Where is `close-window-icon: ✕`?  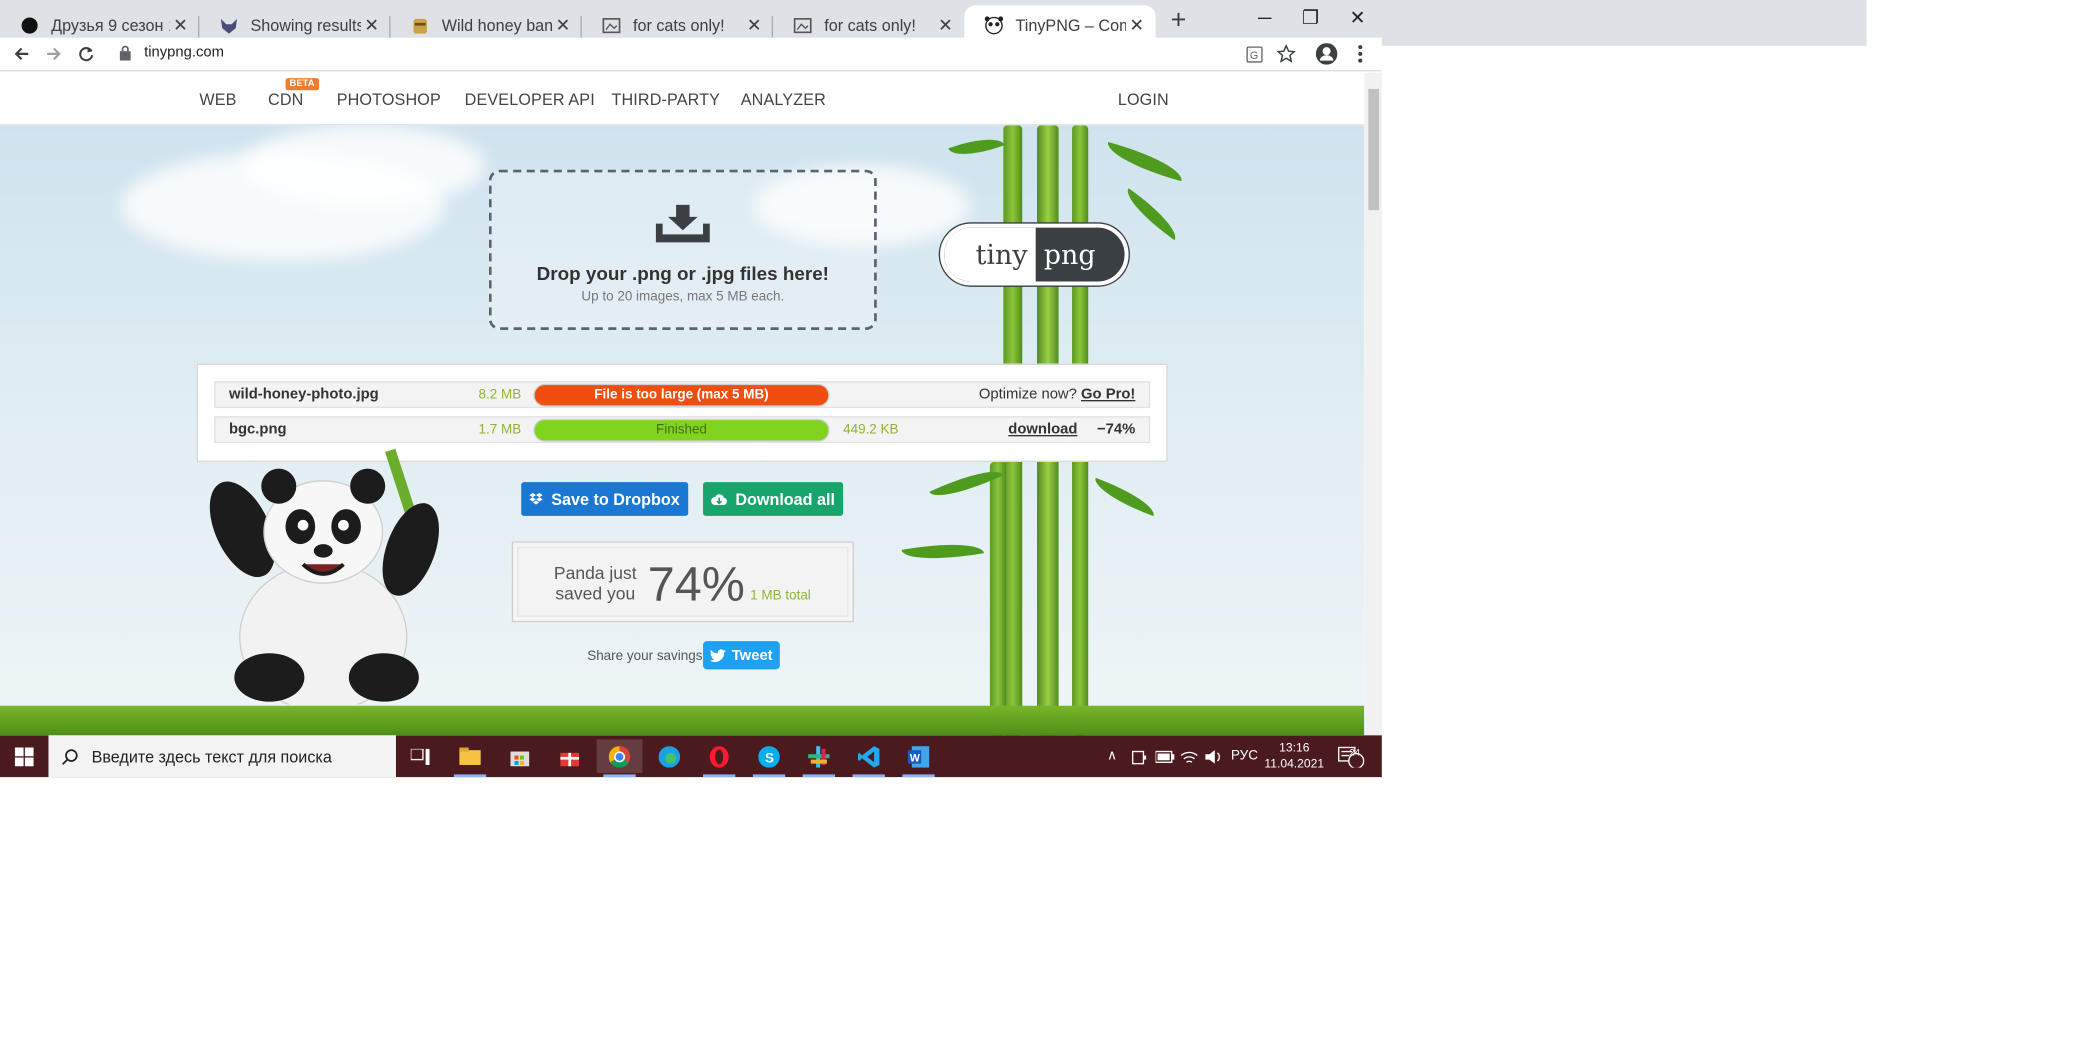
close-window-icon: ✕ is located at coordinates (1357, 17).